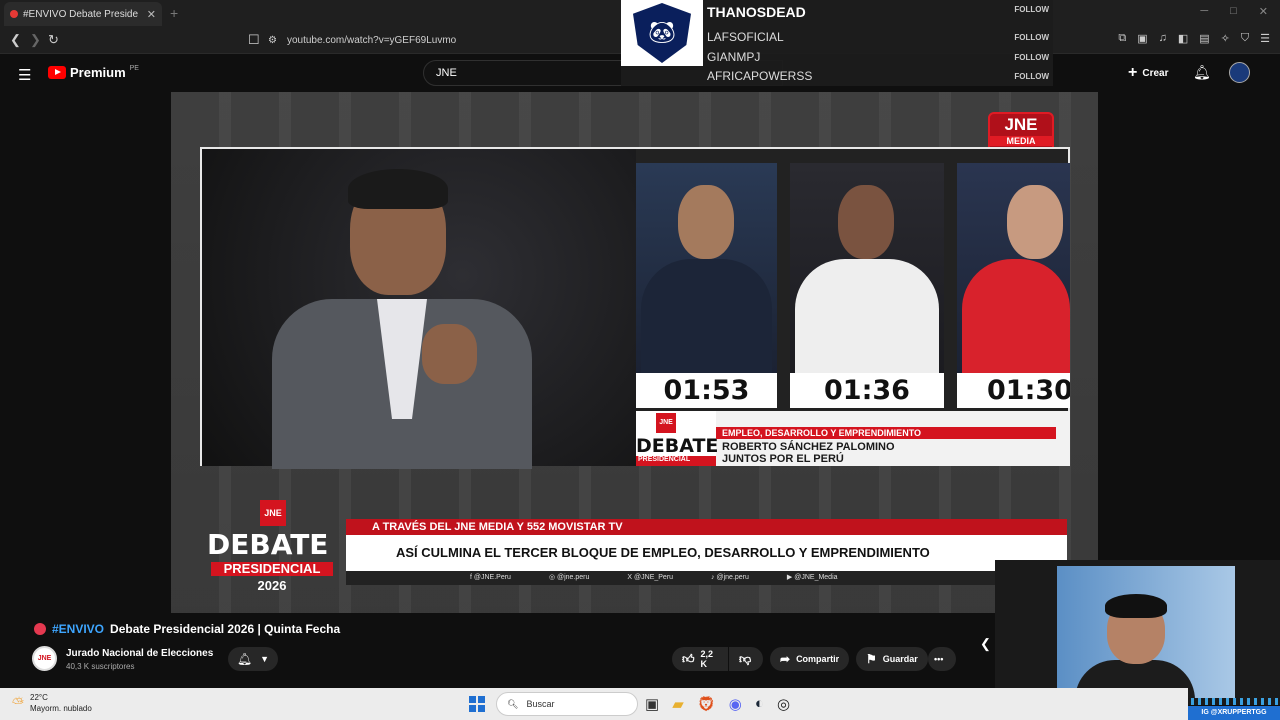 Image resolution: width=1280 pixels, height=720 pixels. What do you see at coordinates (93, 72) in the screenshot?
I see `youtube-logo: Premium PE` at bounding box center [93, 72].